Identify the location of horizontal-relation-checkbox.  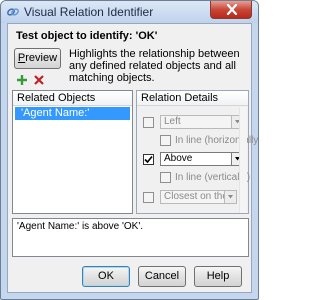
(148, 122).